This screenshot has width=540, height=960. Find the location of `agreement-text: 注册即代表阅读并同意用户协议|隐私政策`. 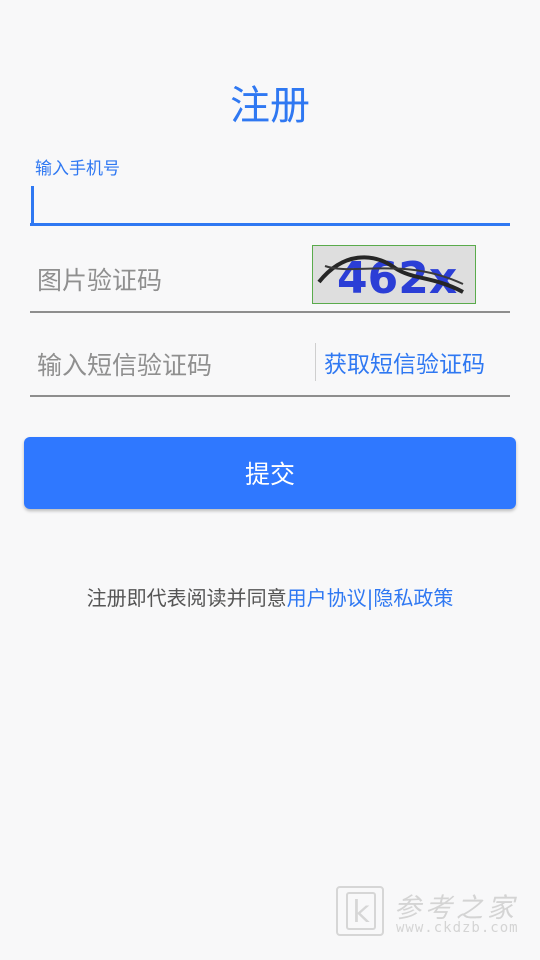

agreement-text: 注册即代表阅读并同意用户协议|隐私政策 is located at coordinates (270, 596).